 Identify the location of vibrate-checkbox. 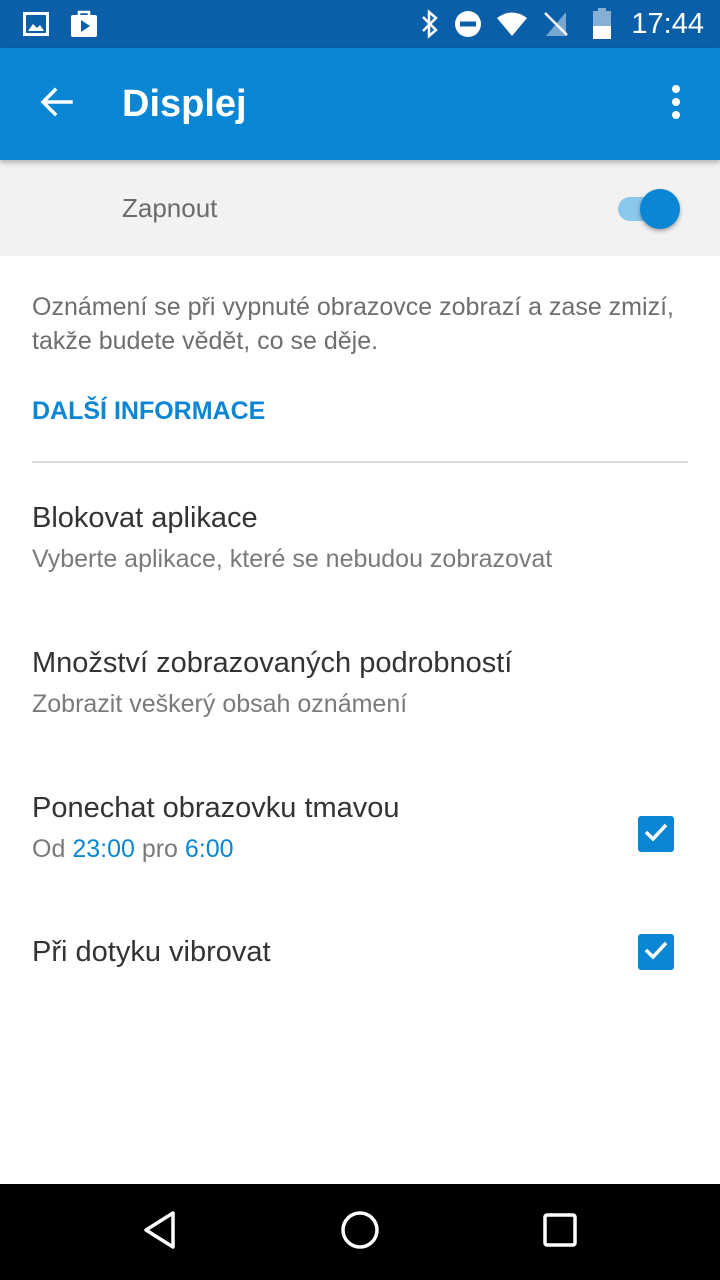
(656, 952).